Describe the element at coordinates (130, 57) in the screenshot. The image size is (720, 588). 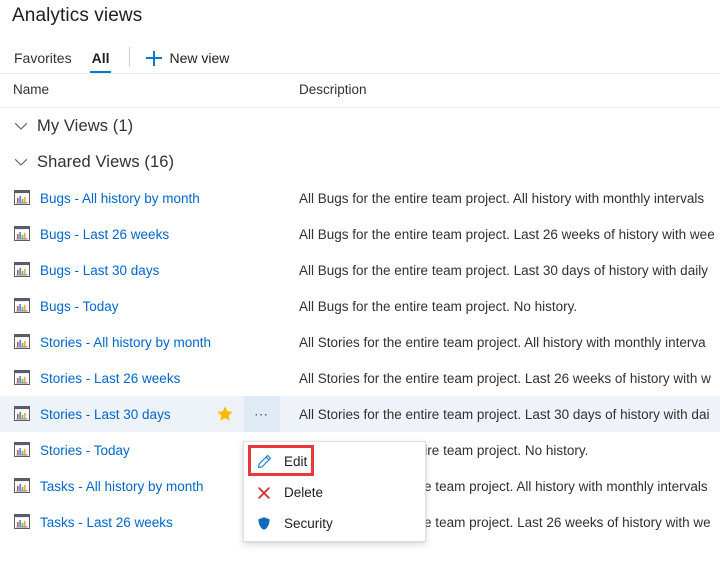
I see `command-bar-divider` at that location.